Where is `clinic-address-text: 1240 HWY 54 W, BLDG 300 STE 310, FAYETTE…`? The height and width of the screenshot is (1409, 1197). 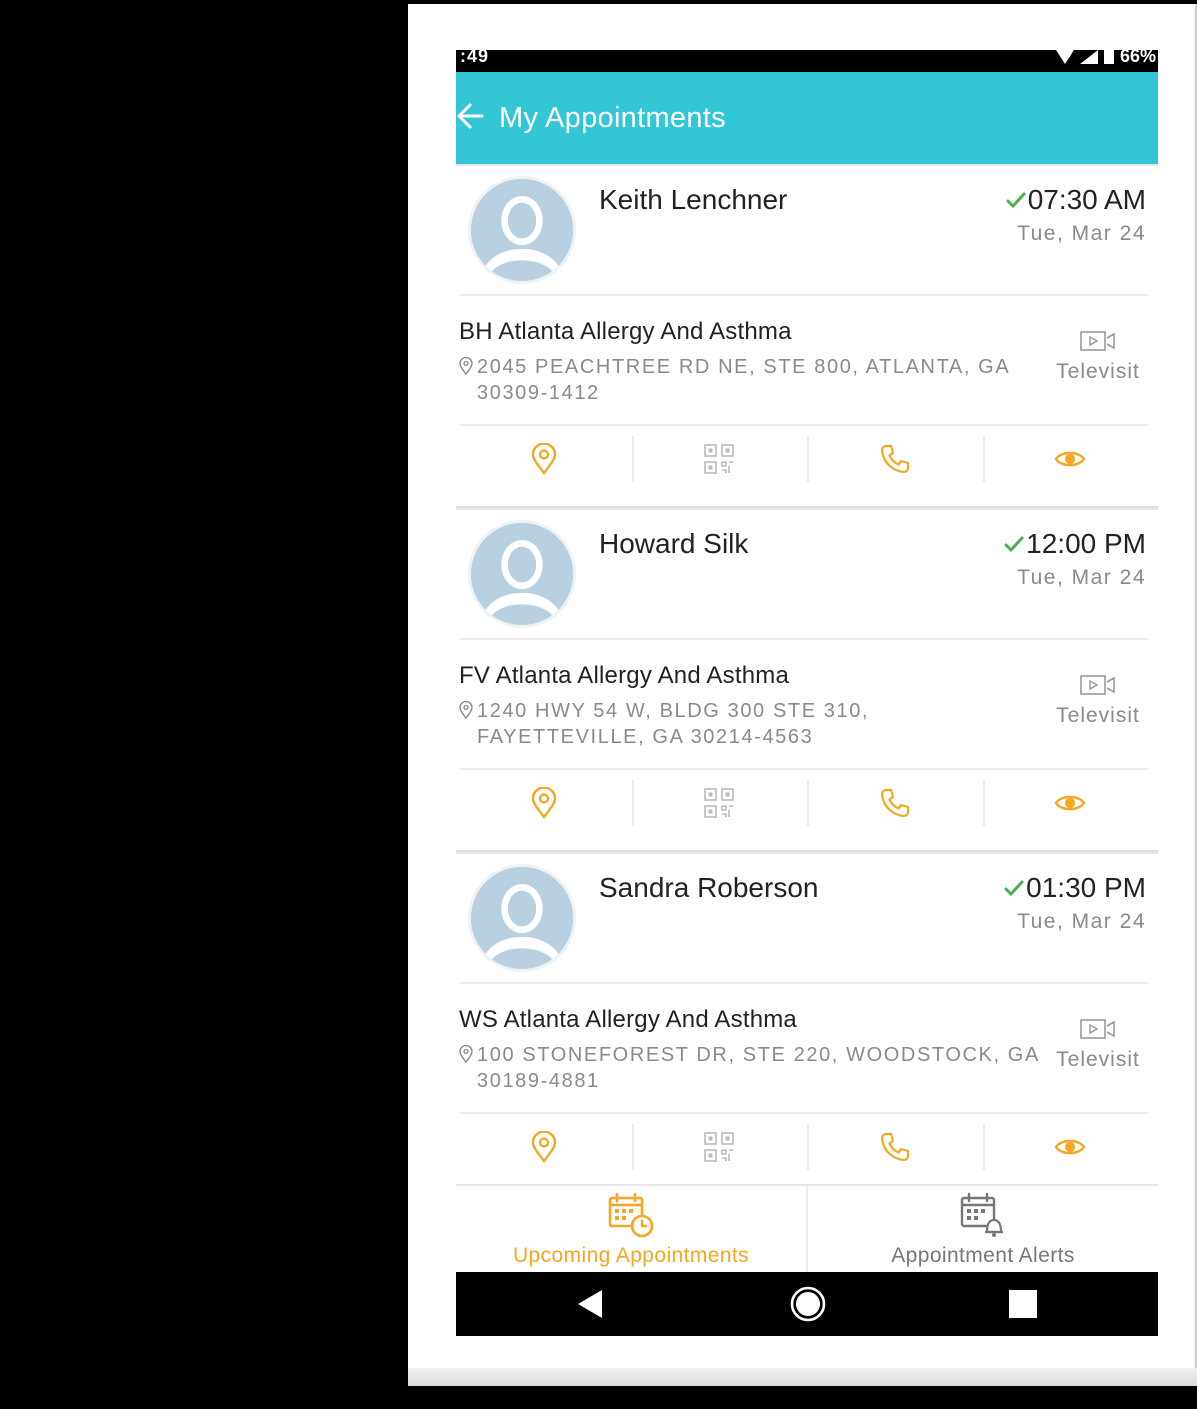 clinic-address-text: 1240 HWY 54 W, BLDG 300 STE 310, FAYETTE… is located at coordinates (673, 724).